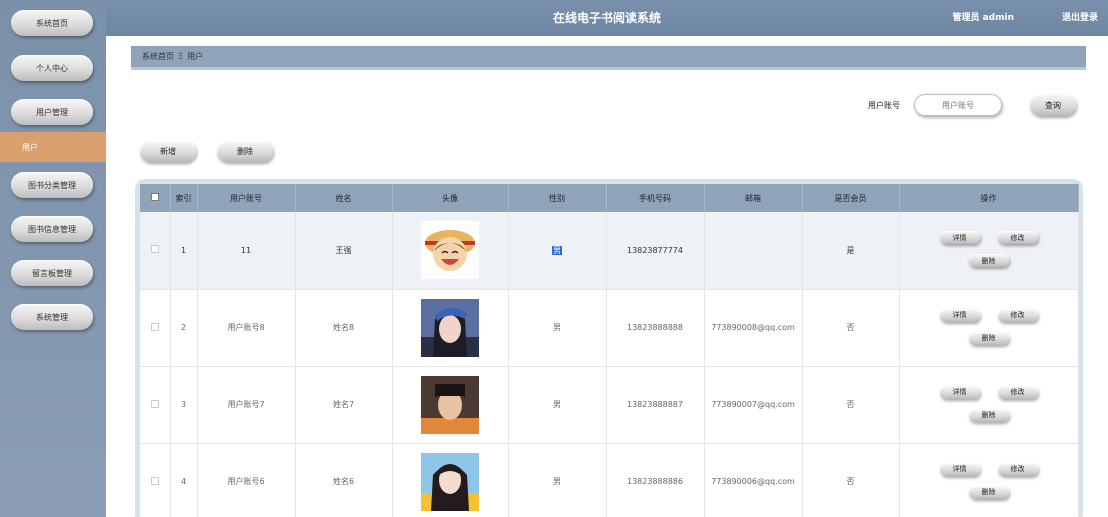  I want to click on avatar-cartoon-image, so click(450, 250).